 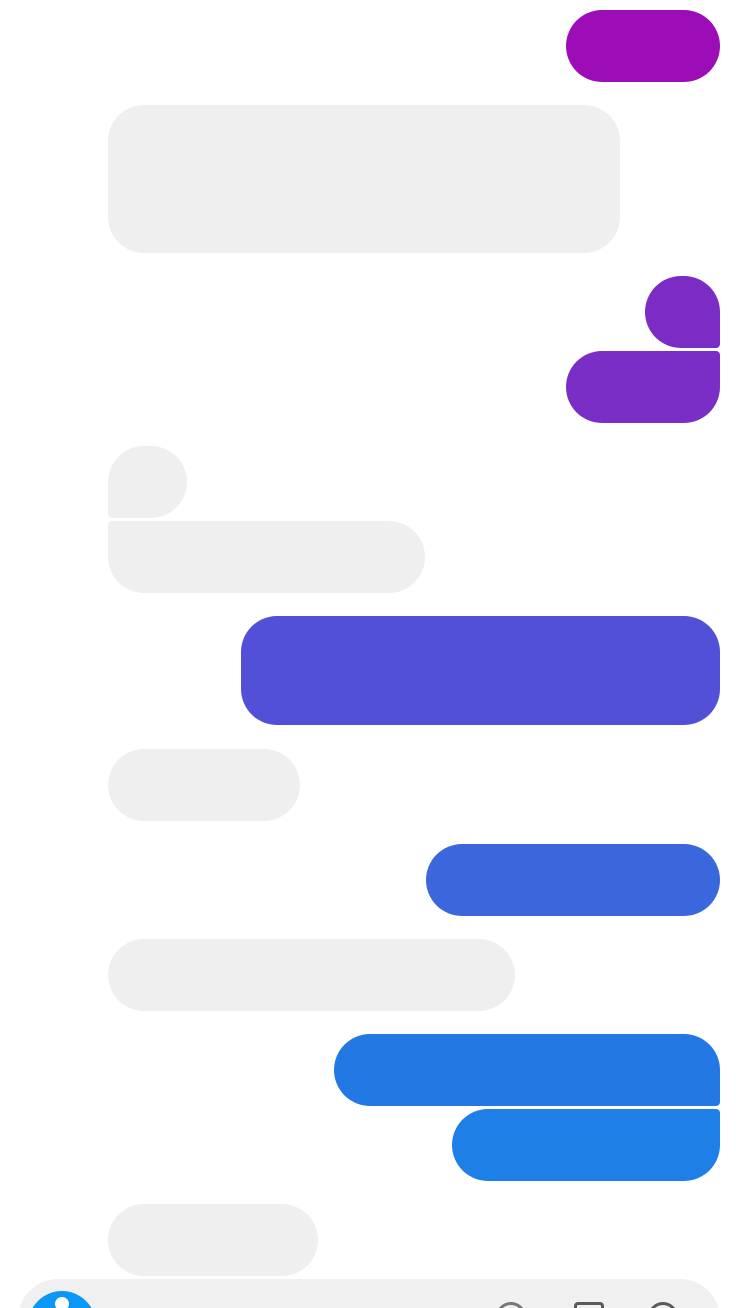 What do you see at coordinates (369, 1293) in the screenshot?
I see `message-composer` at bounding box center [369, 1293].